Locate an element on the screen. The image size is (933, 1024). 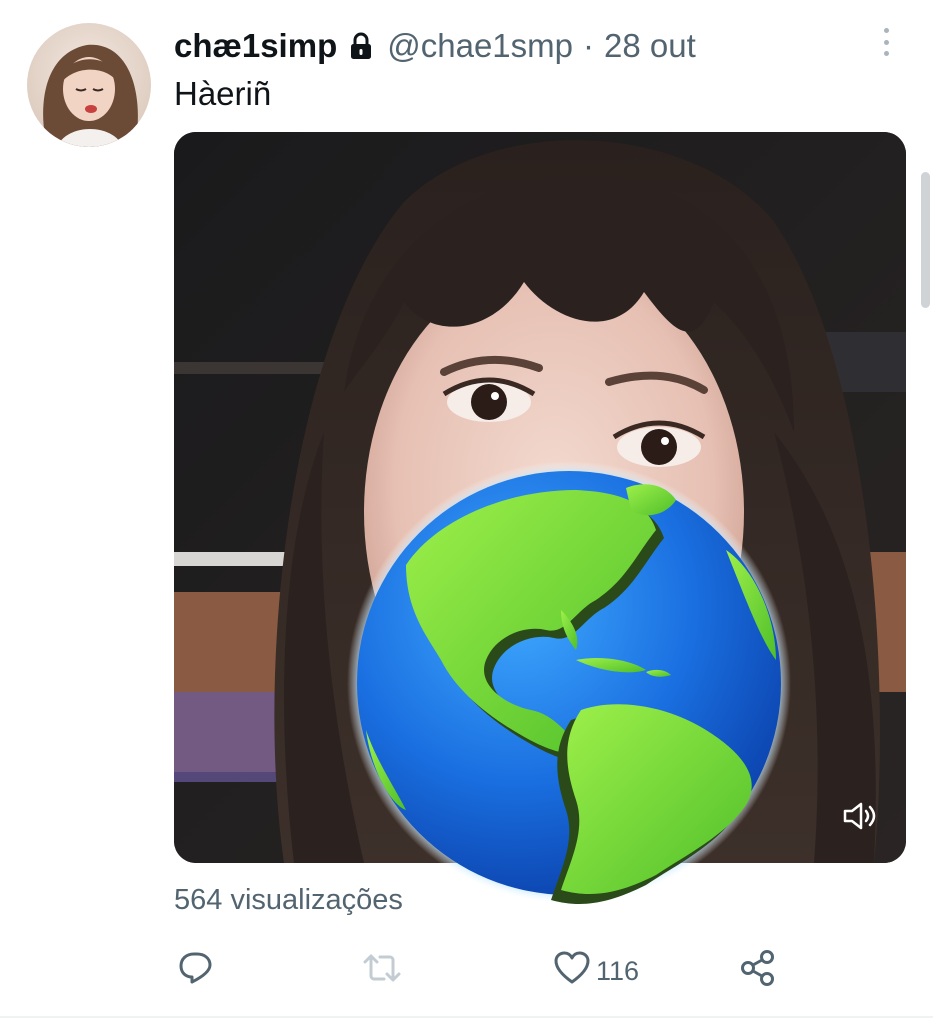
lock-icon is located at coordinates (361, 46).